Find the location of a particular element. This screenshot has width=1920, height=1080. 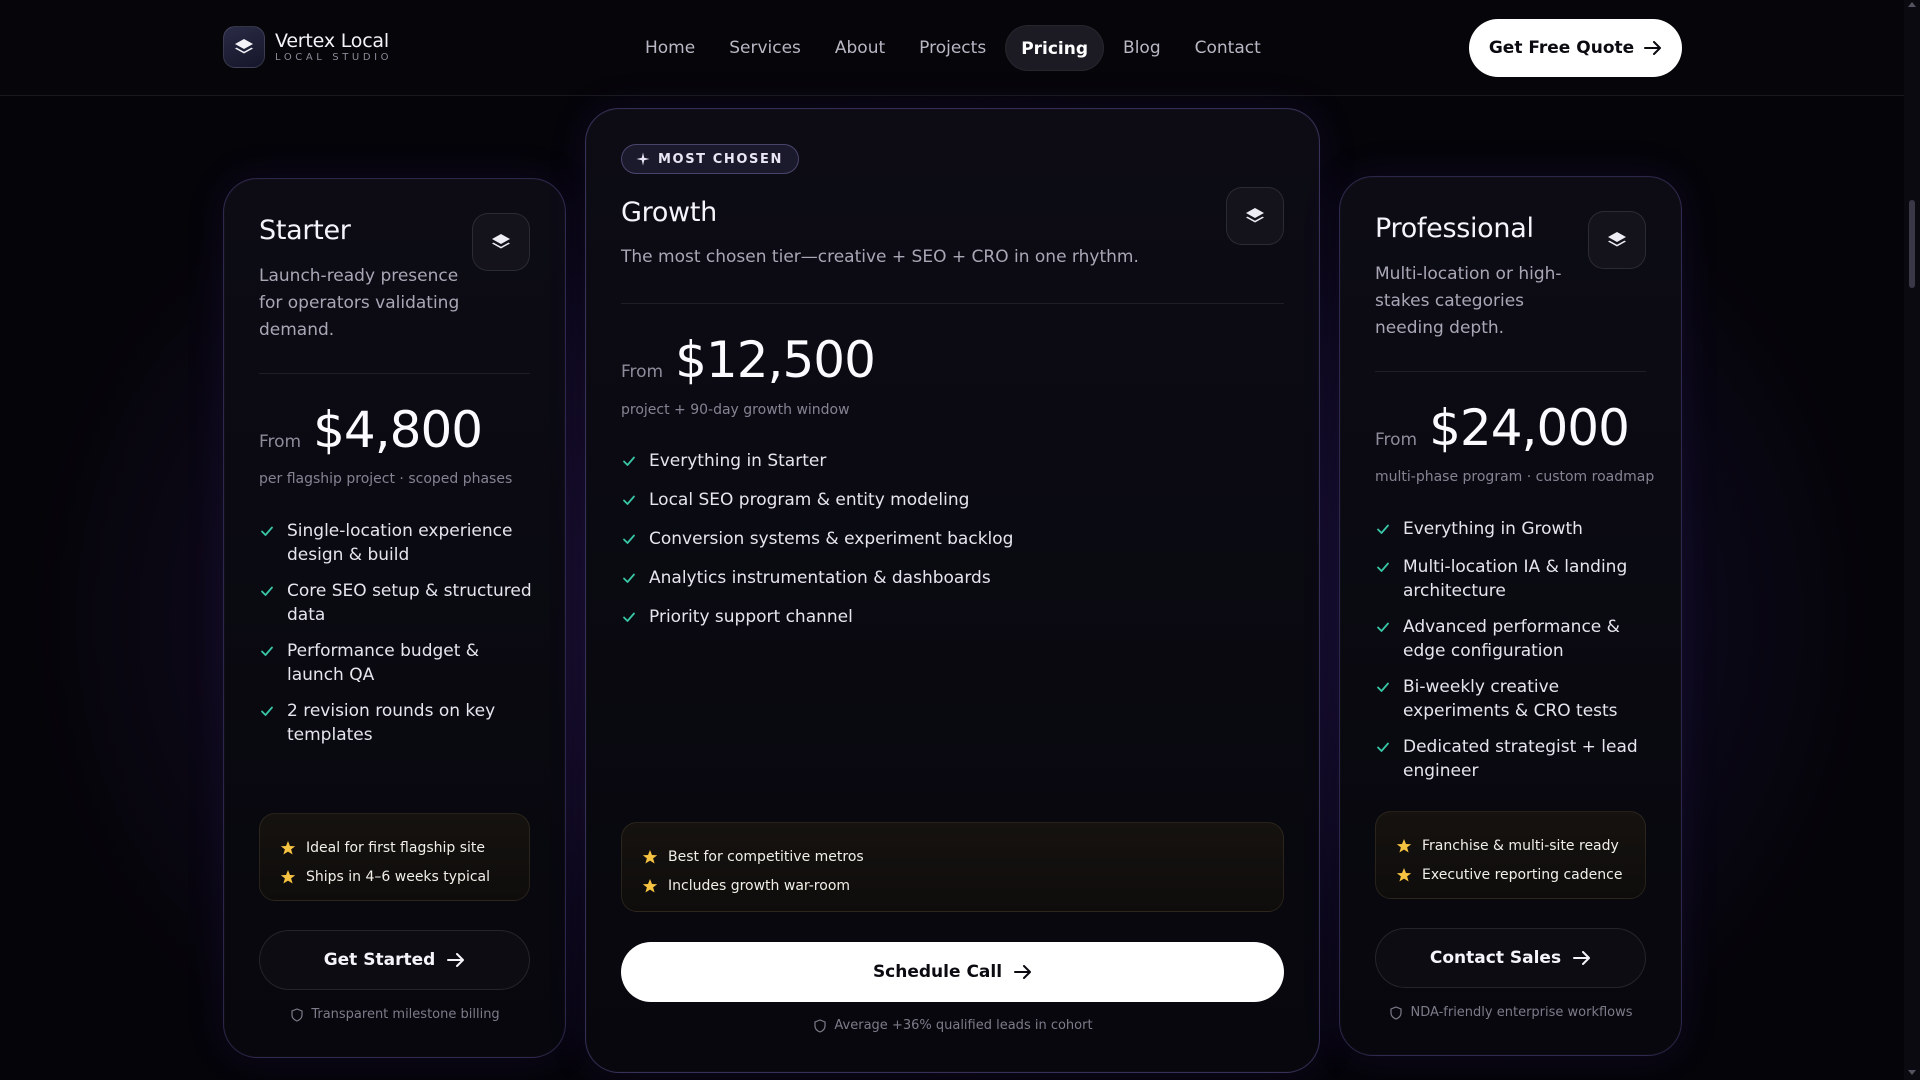

contact-sales-label: Contact Sales is located at coordinates (1495, 958).